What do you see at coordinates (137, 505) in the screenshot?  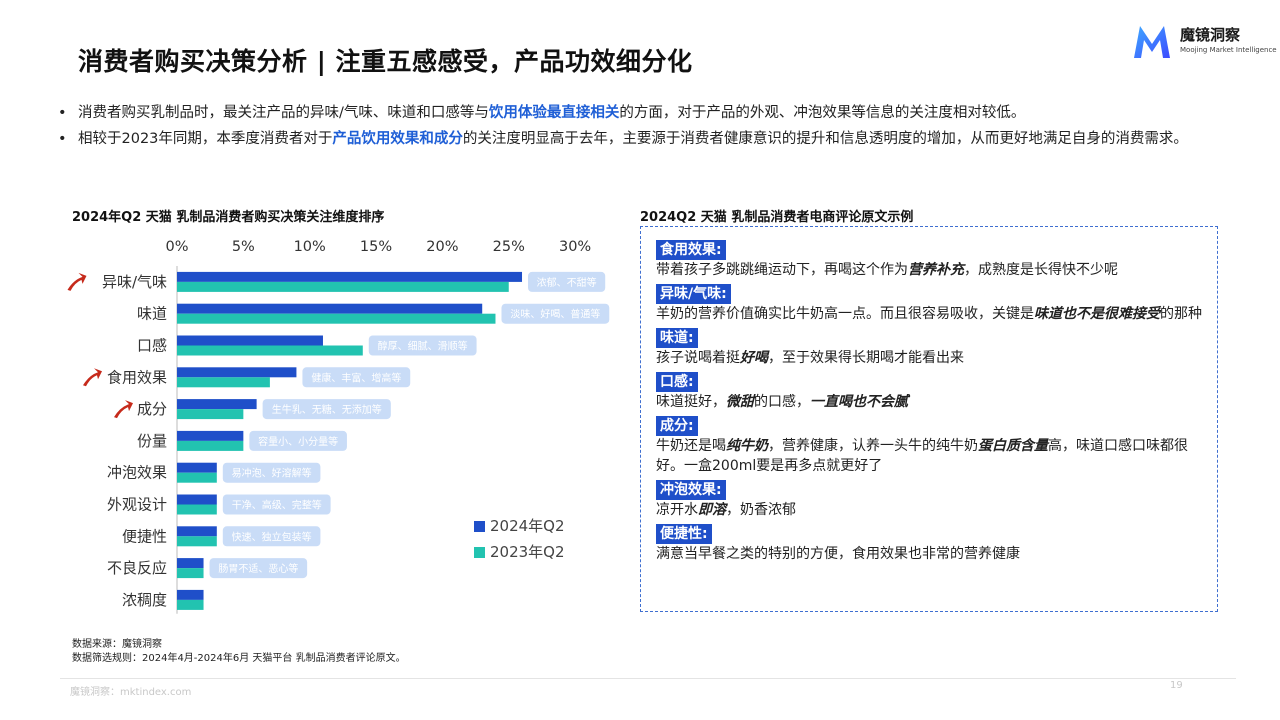 I see `category-label: 外观设计` at bounding box center [137, 505].